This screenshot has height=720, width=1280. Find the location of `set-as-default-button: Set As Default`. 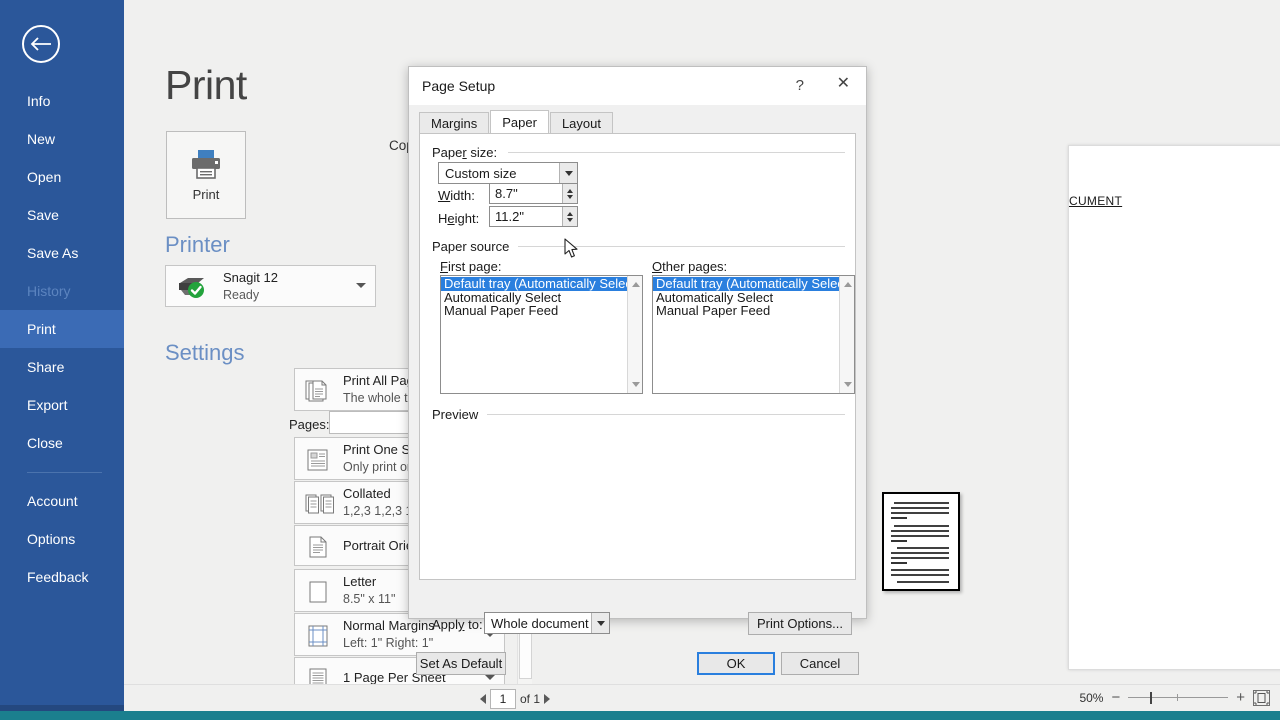

set-as-default-button: Set As Default is located at coordinates (461, 663).